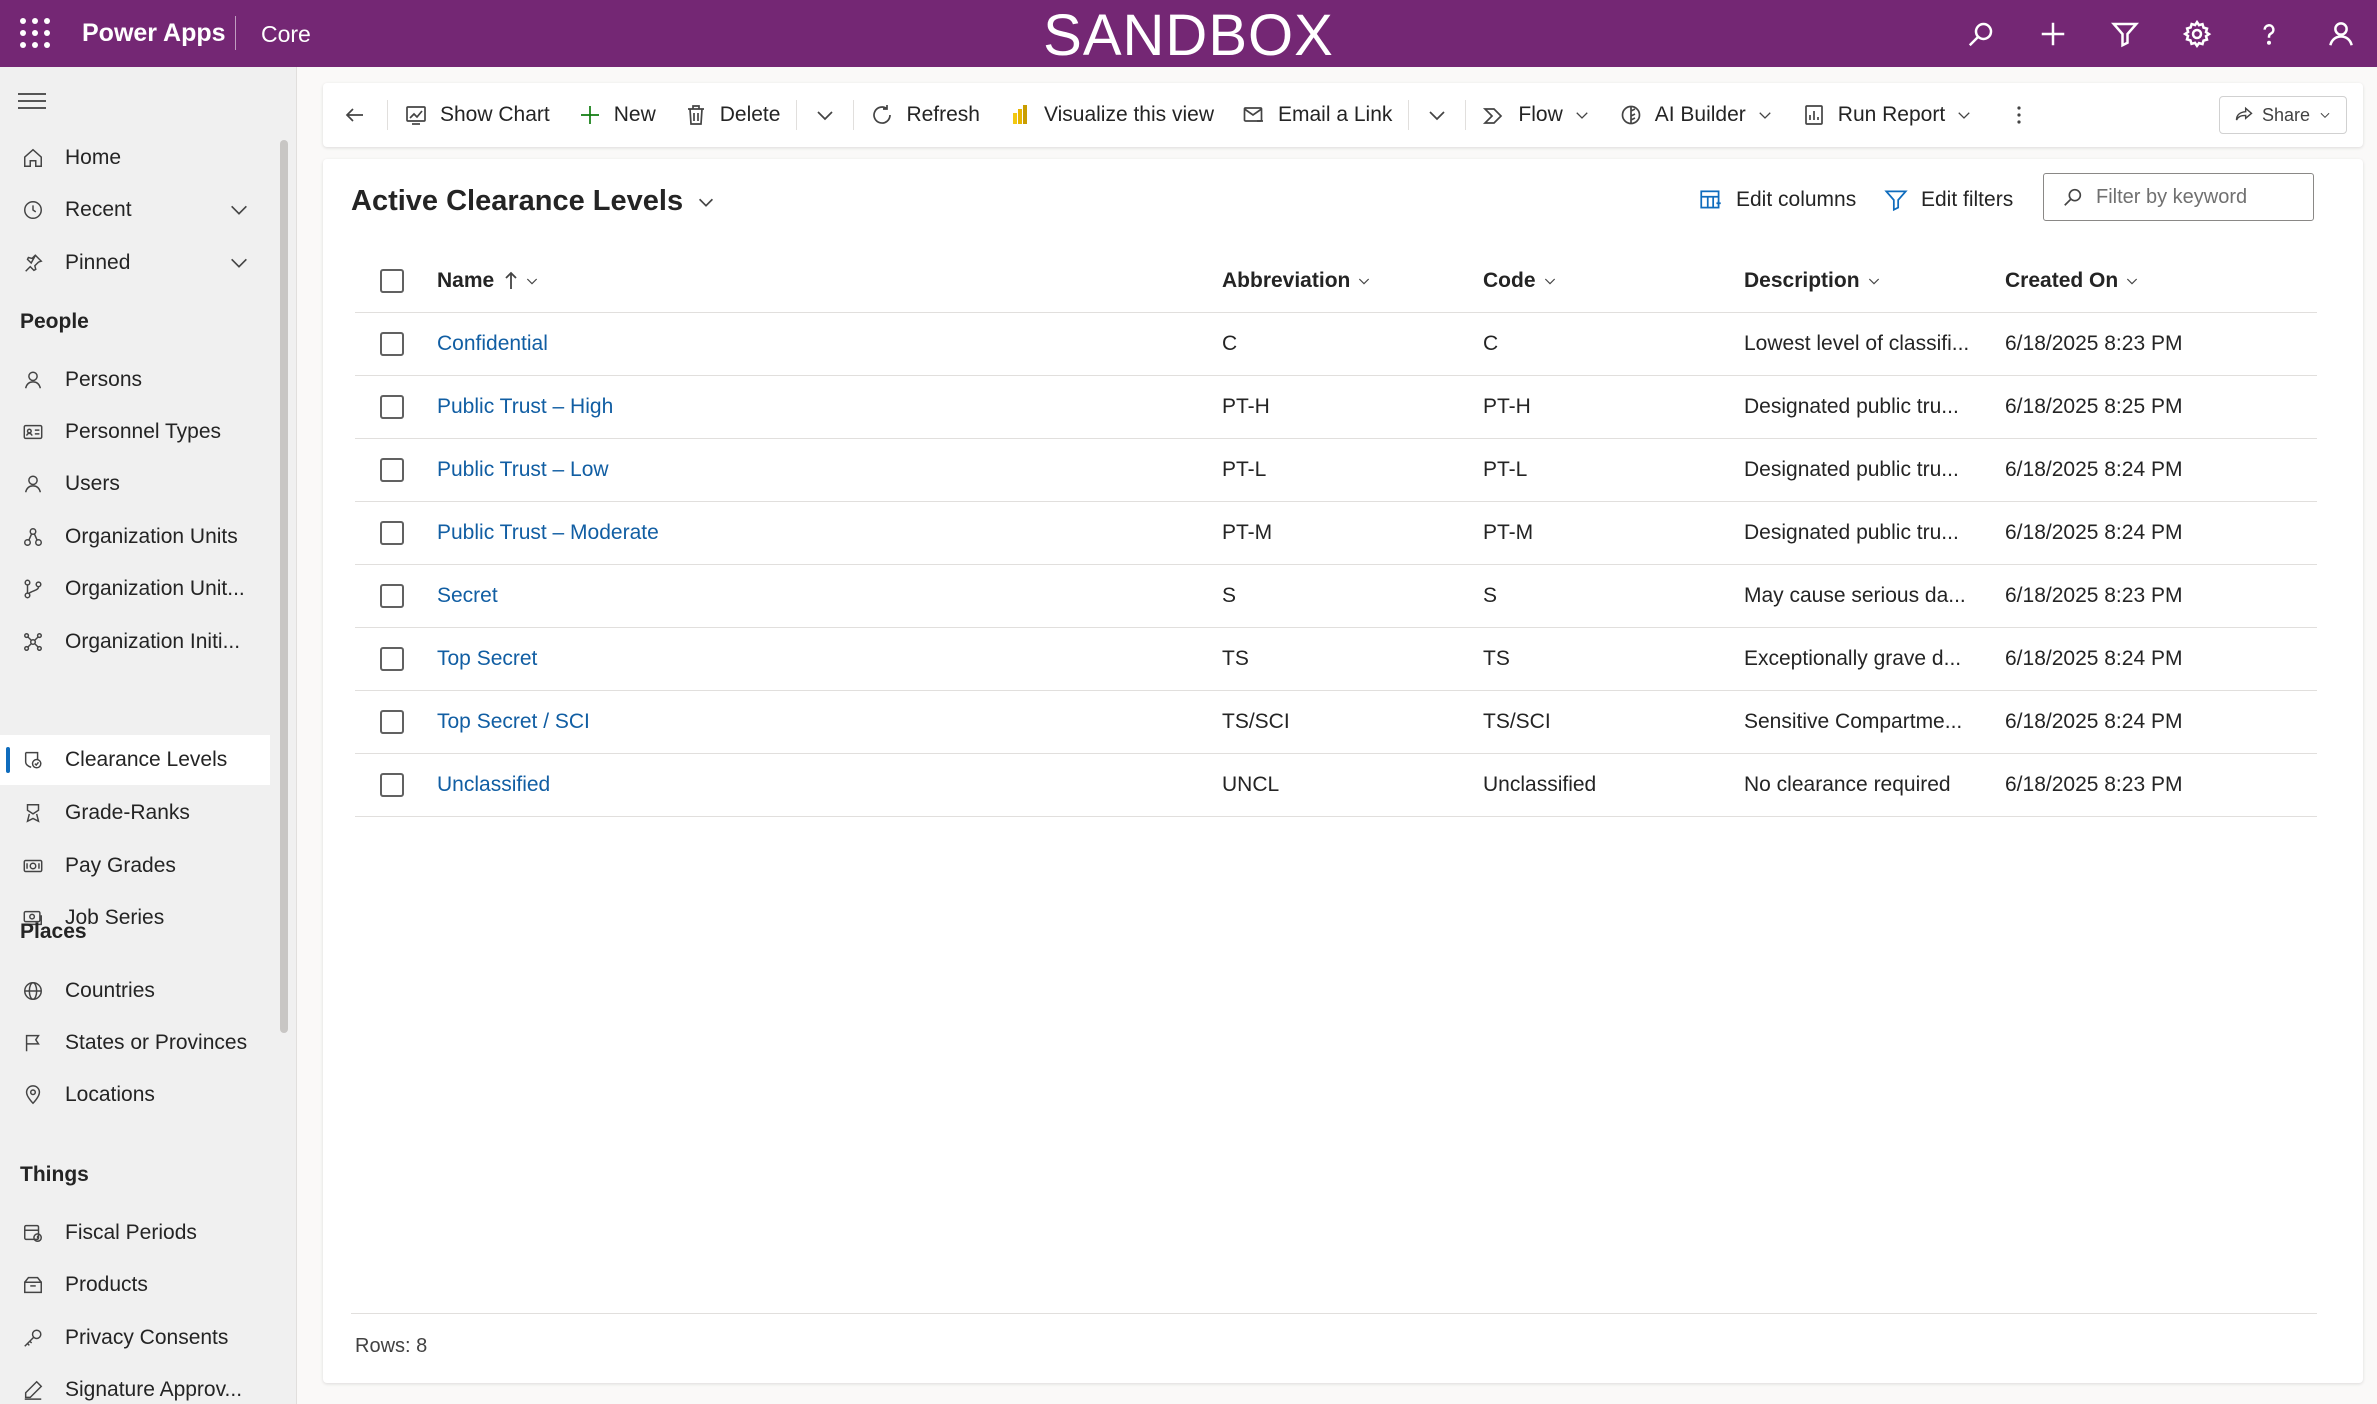 This screenshot has width=2377, height=1404. I want to click on record-name-link: Confidential, so click(817, 344).